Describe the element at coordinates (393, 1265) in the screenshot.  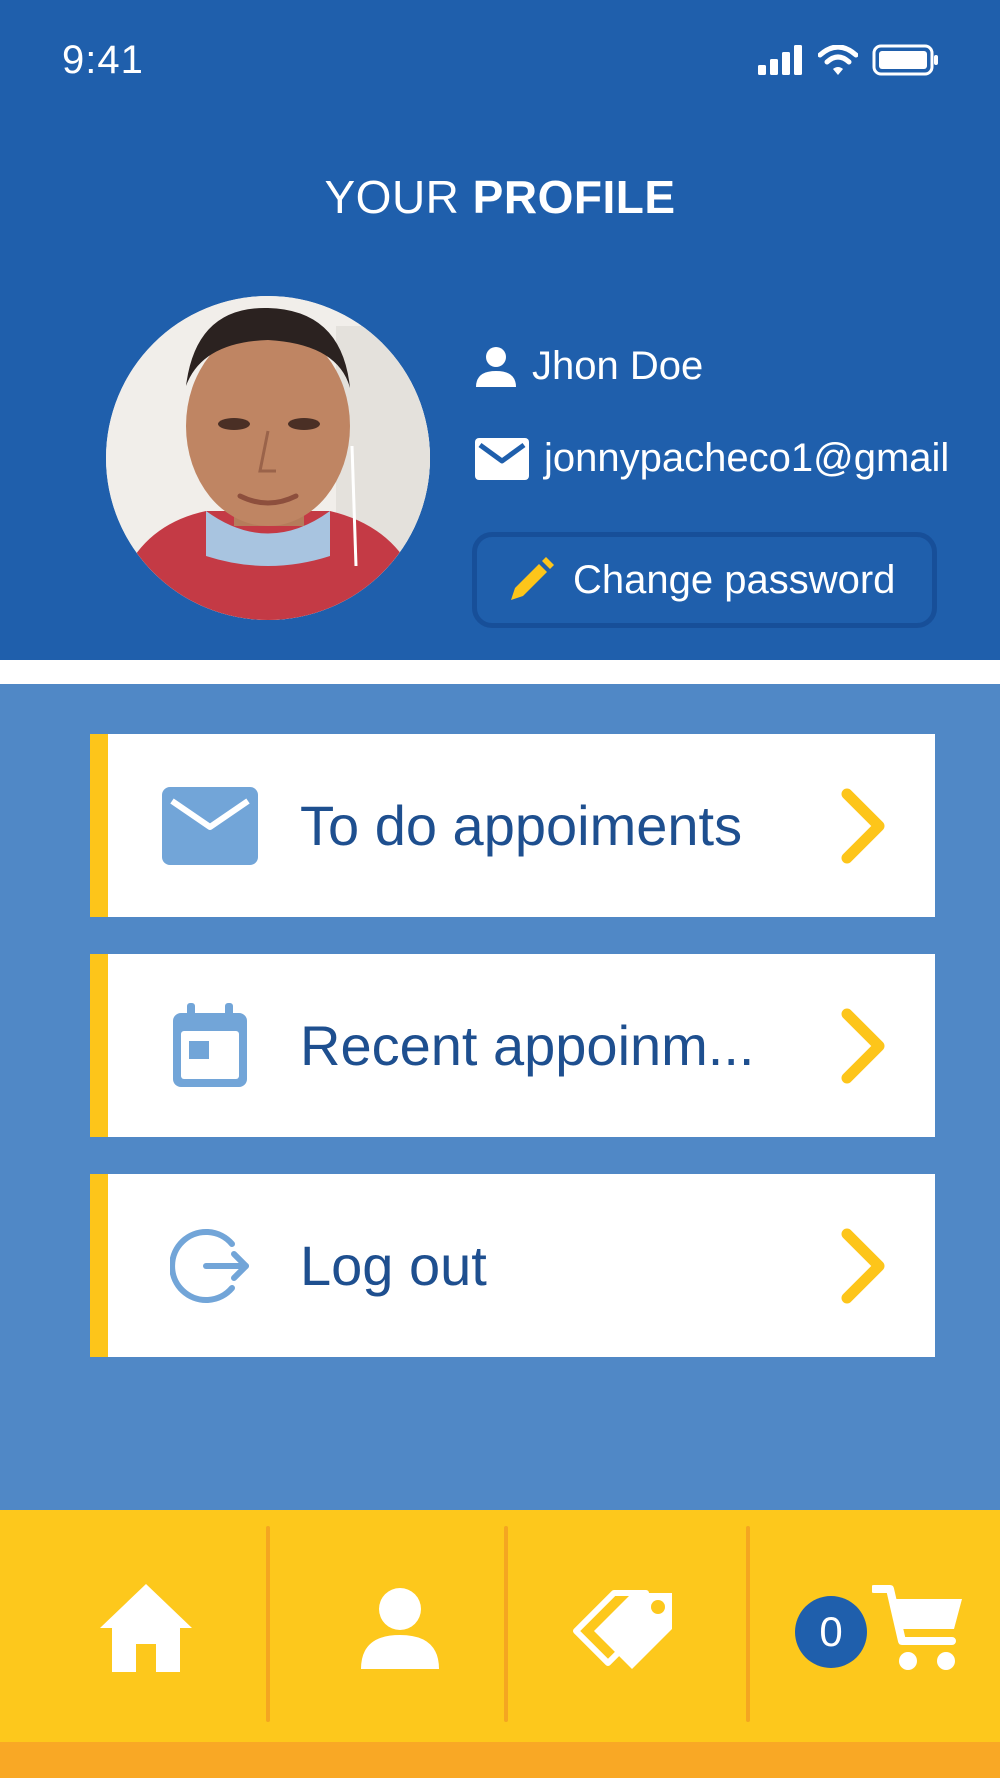
I see `menu-item-label: Log out` at that location.